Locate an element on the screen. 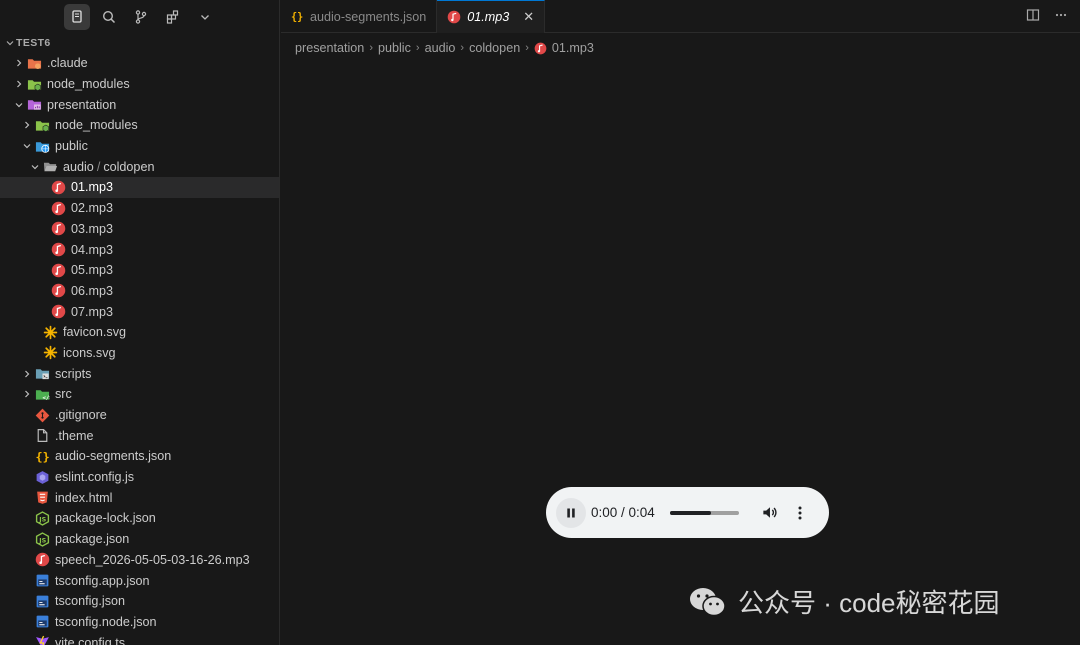  tree-item: tsconfig.json is located at coordinates (139, 601).